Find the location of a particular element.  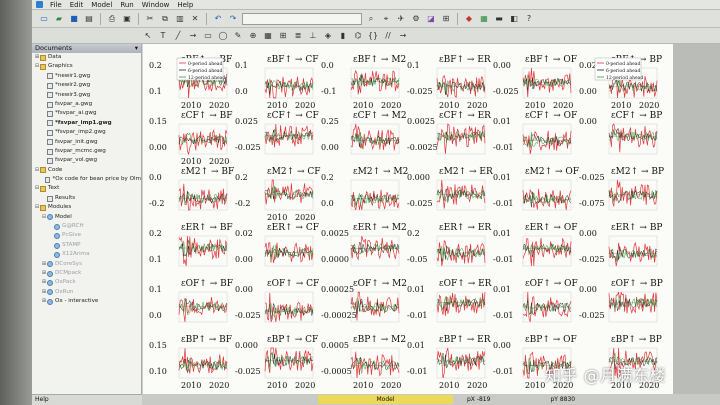

tree-item: fsvpar_vol.gwg is located at coordinates (86, 160).